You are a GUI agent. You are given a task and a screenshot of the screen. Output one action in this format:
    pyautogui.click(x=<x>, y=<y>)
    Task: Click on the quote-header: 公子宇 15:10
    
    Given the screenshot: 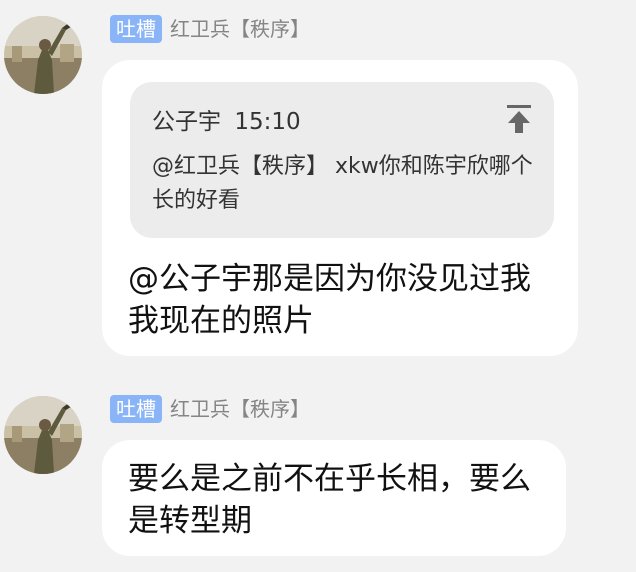 What is the action you would take?
    pyautogui.click(x=226, y=119)
    